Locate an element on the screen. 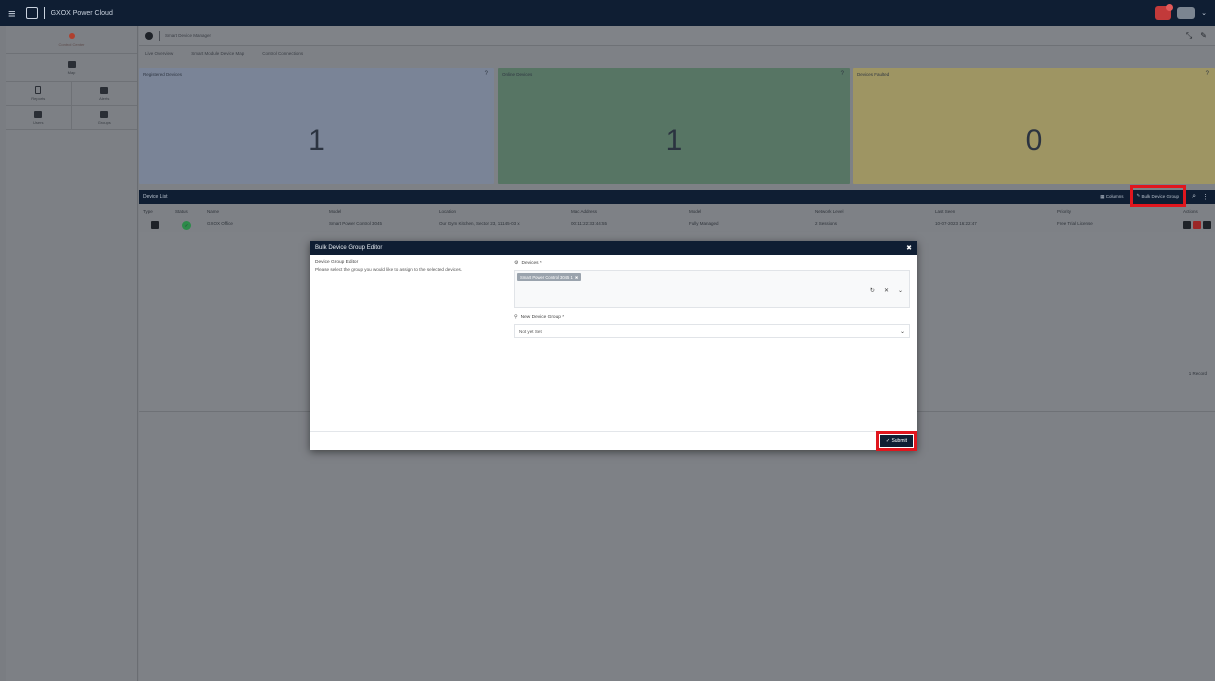 The image size is (1215, 681). cell-network: 2 Sessions is located at coordinates (826, 223).